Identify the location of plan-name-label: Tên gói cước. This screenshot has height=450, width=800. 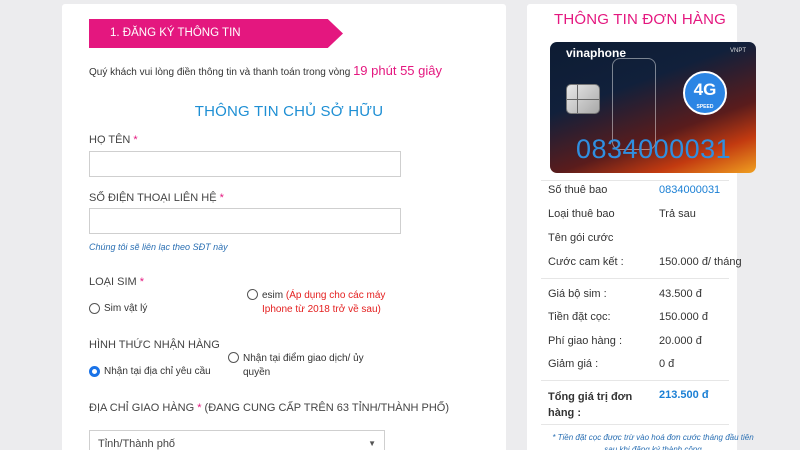
(581, 238).